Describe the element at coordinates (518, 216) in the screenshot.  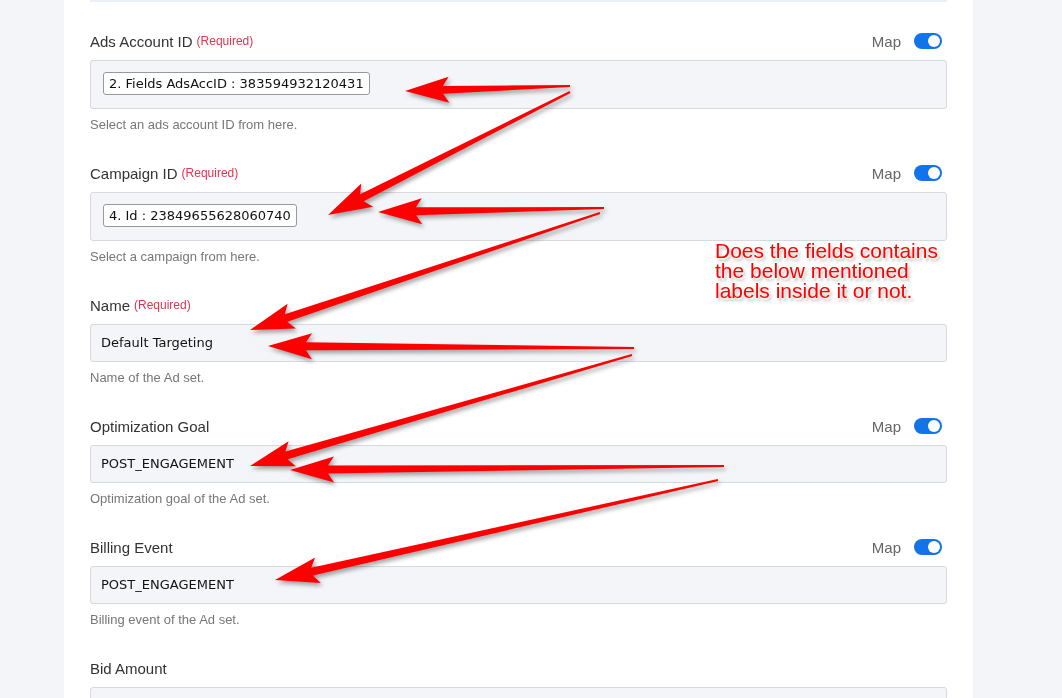
I see `input-field: 4. Id : 23849655628060740` at that location.